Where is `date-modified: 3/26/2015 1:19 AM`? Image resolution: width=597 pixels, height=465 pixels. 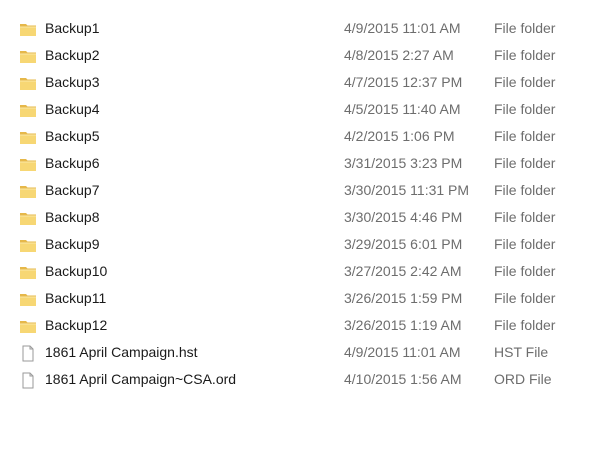 date-modified: 3/26/2015 1:19 AM is located at coordinates (403, 325).